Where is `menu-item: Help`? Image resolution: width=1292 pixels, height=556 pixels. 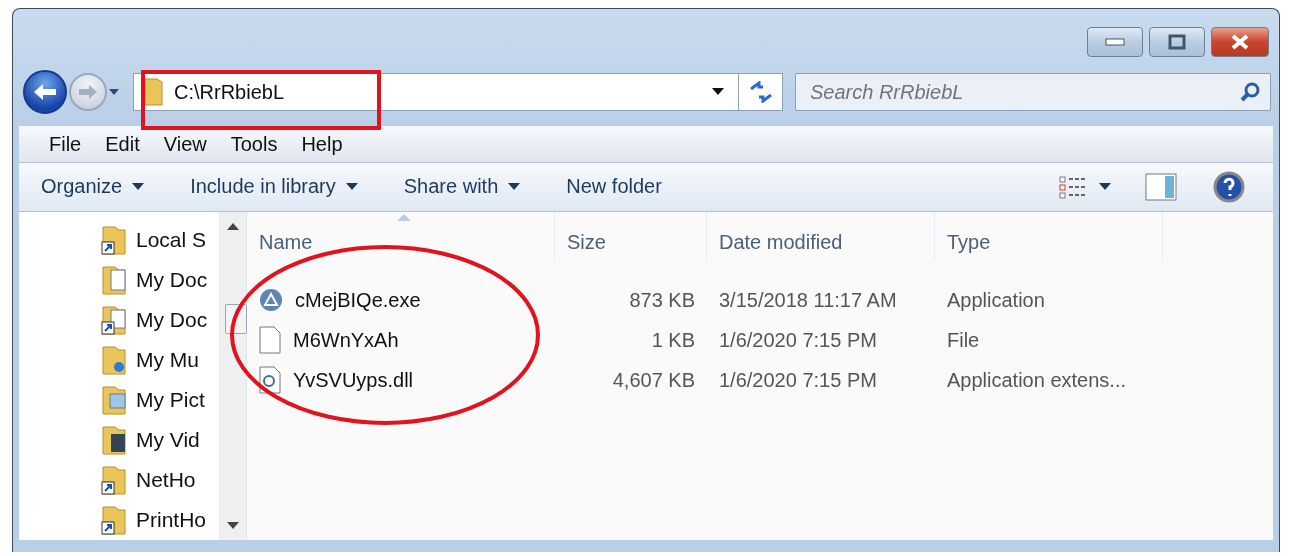 menu-item: Help is located at coordinates (322, 144).